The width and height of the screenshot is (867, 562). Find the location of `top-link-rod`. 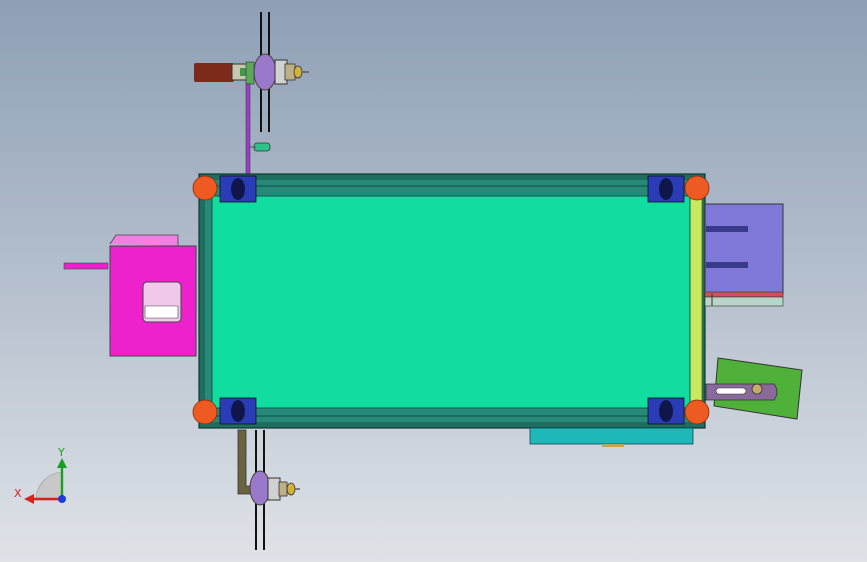

top-link-rod is located at coordinates (248, 130).